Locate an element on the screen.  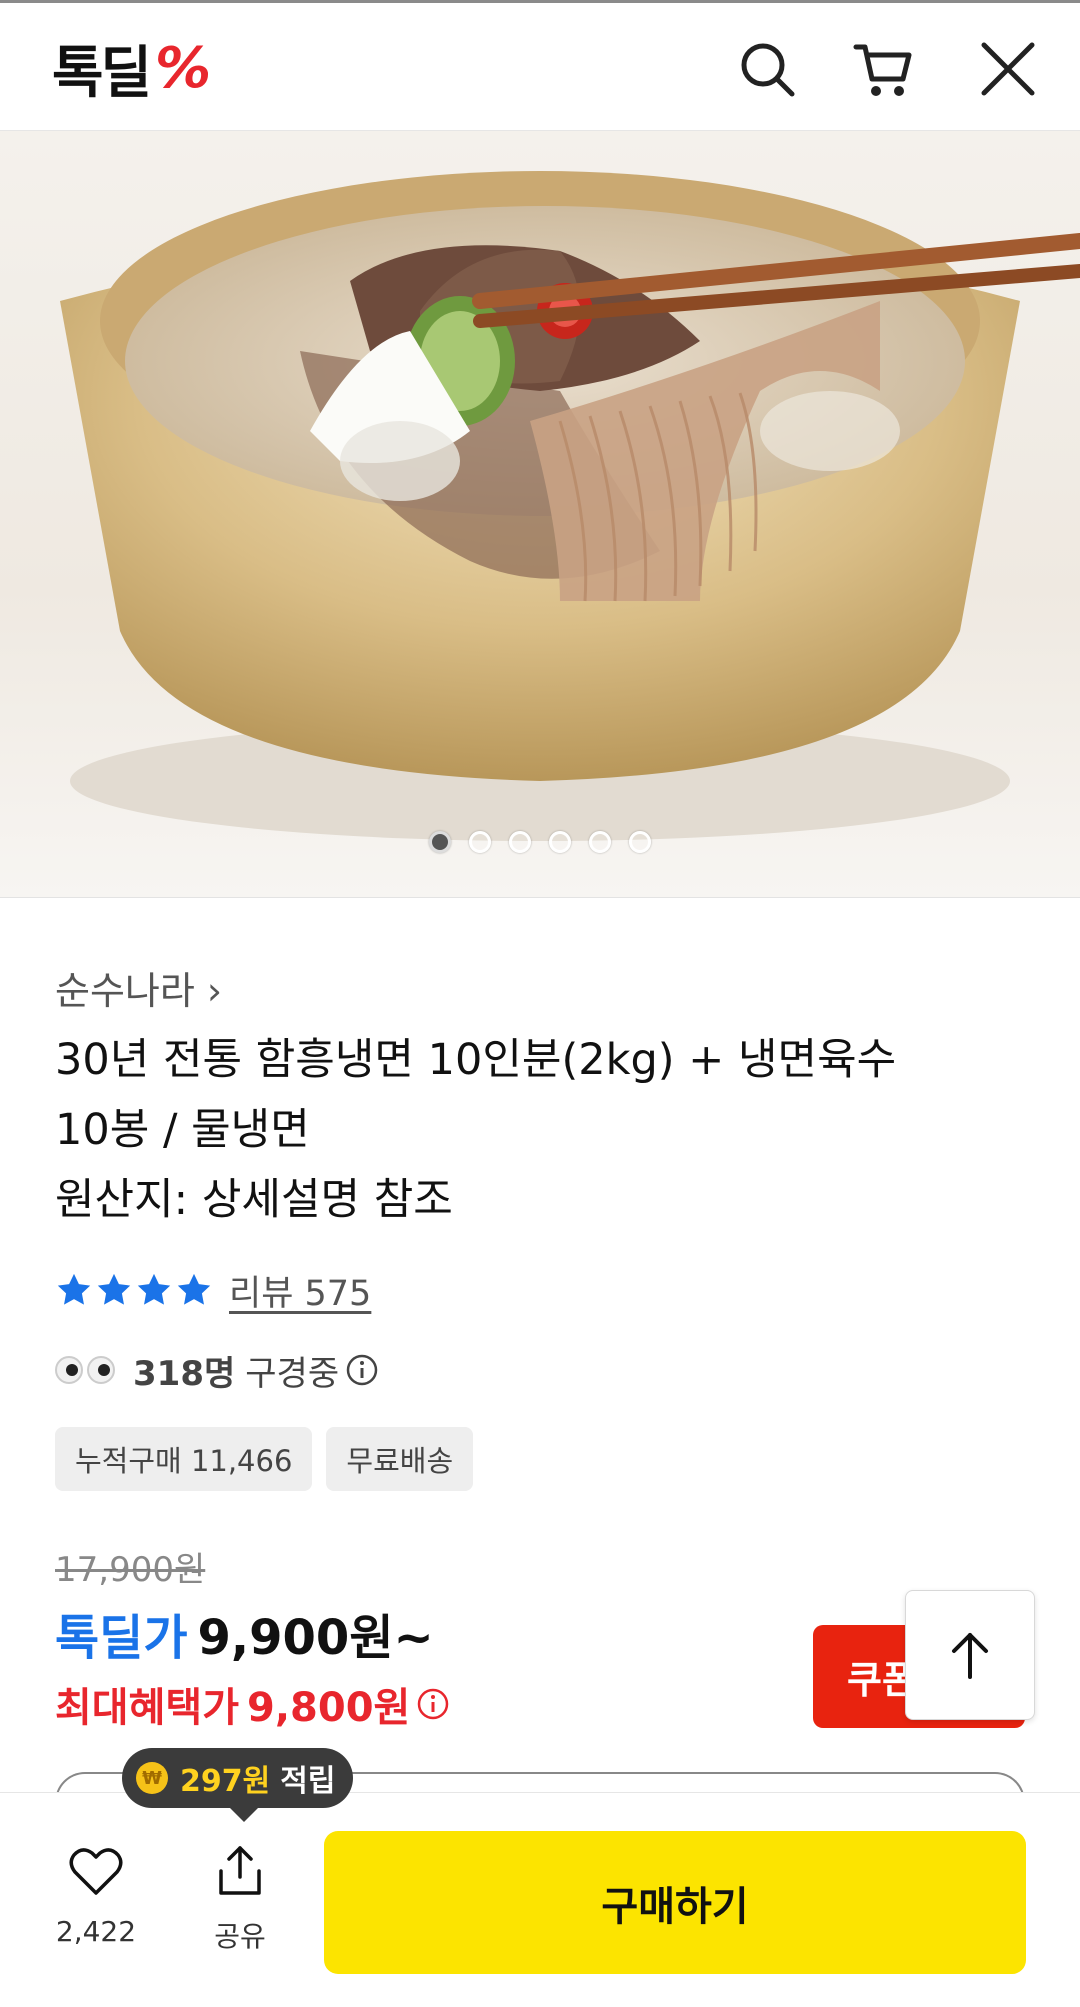
tag-cumulative-purchase: 누적구매 11,466 is located at coordinates (184, 1459).